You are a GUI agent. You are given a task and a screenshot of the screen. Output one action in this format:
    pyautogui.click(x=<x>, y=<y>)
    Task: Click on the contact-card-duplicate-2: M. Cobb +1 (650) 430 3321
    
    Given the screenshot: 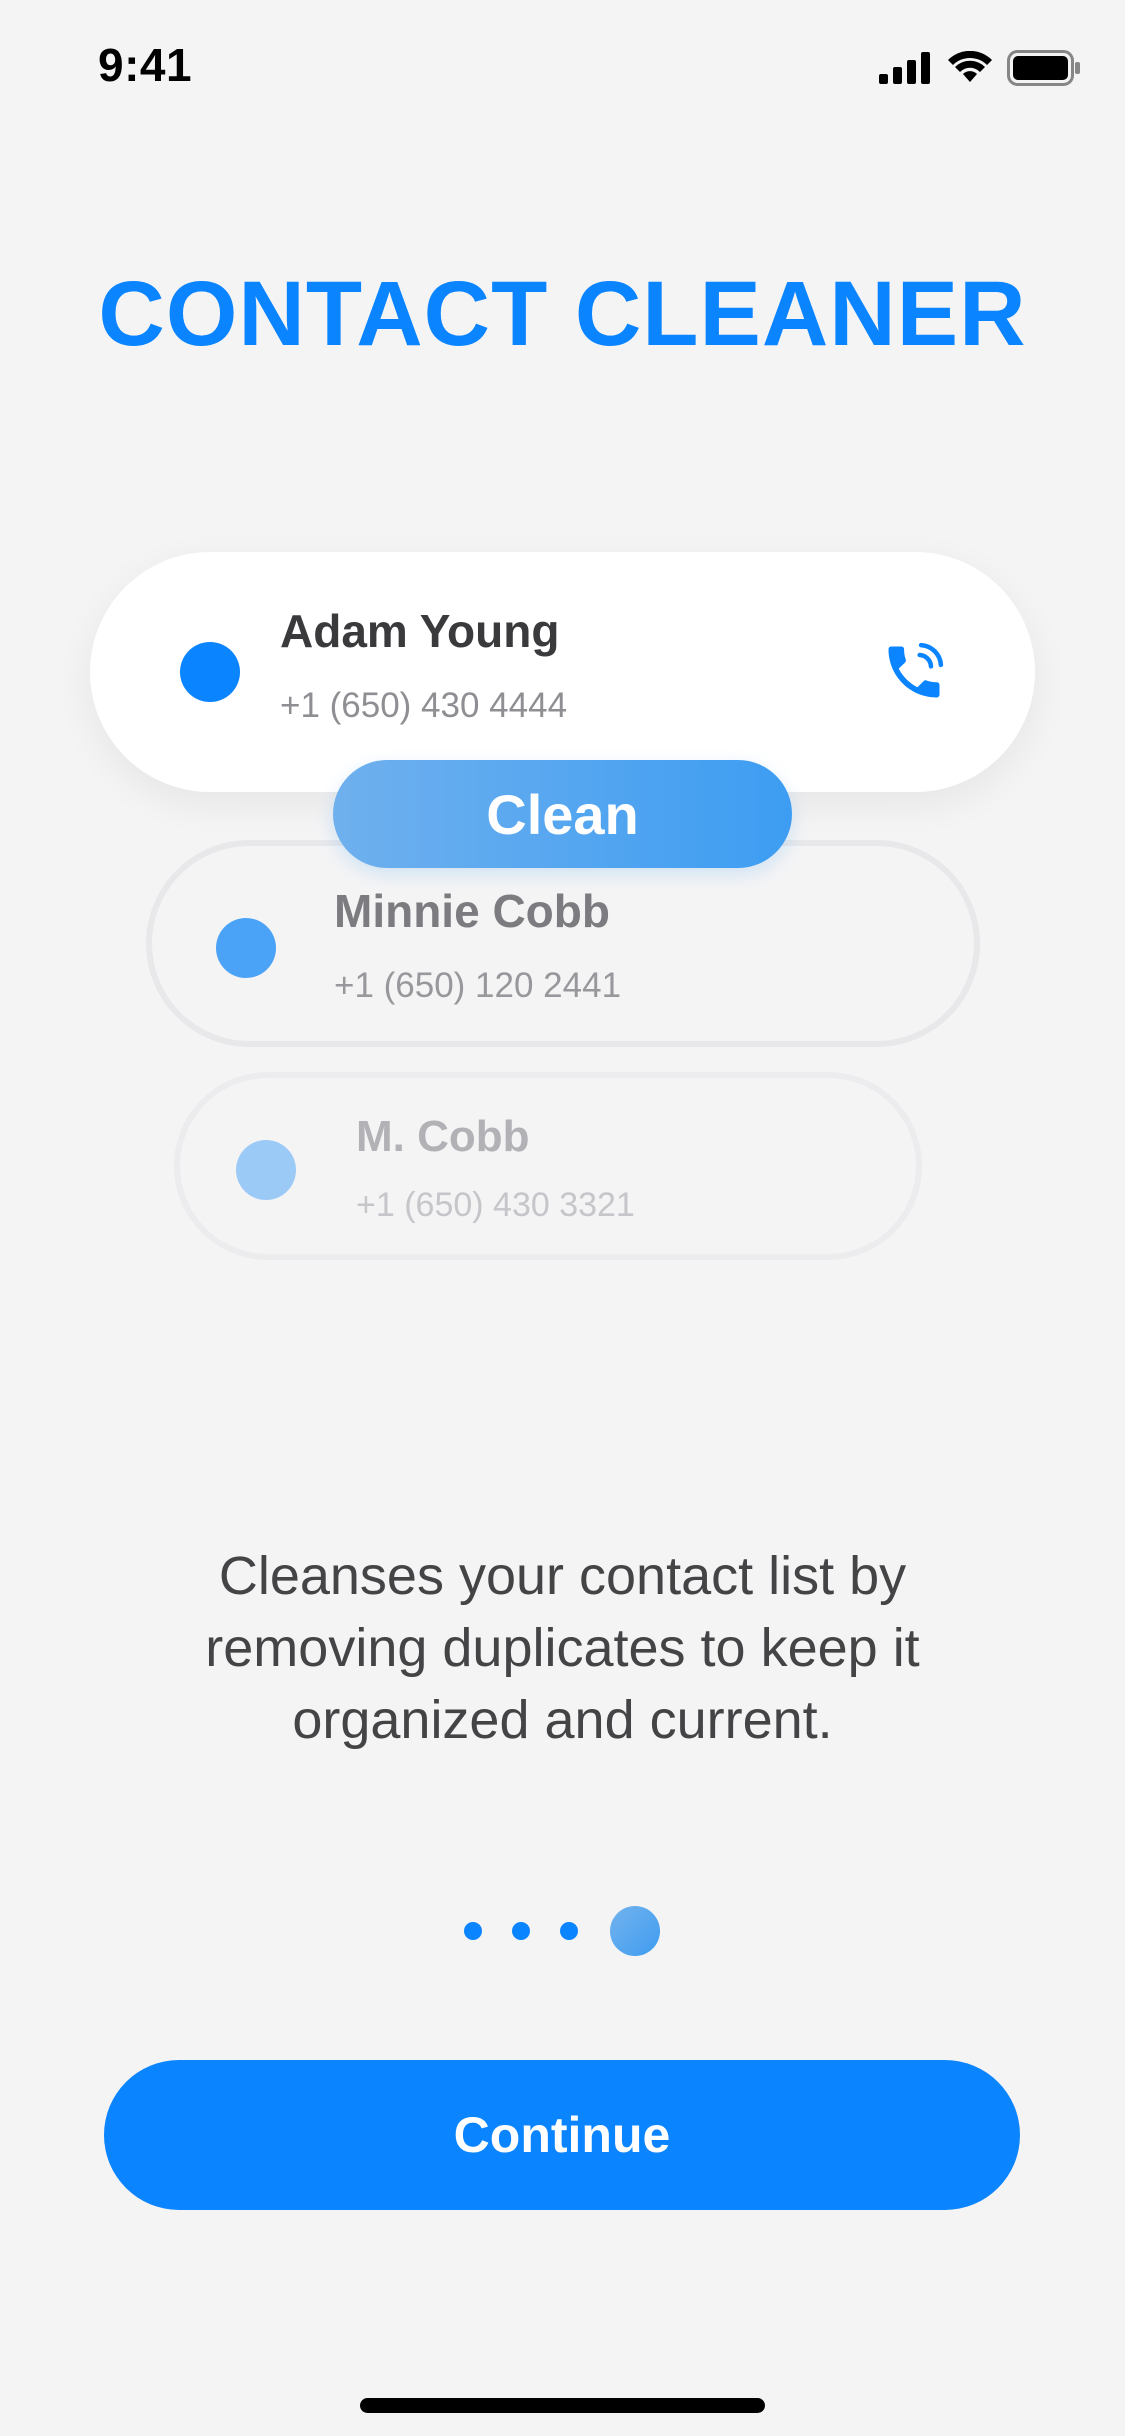 What is the action you would take?
    pyautogui.click(x=548, y=1166)
    